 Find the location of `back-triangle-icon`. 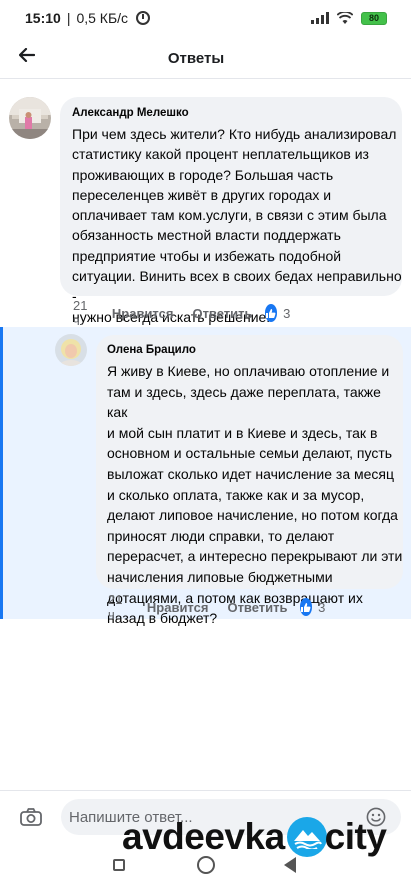

back-triangle-icon is located at coordinates (290, 865).